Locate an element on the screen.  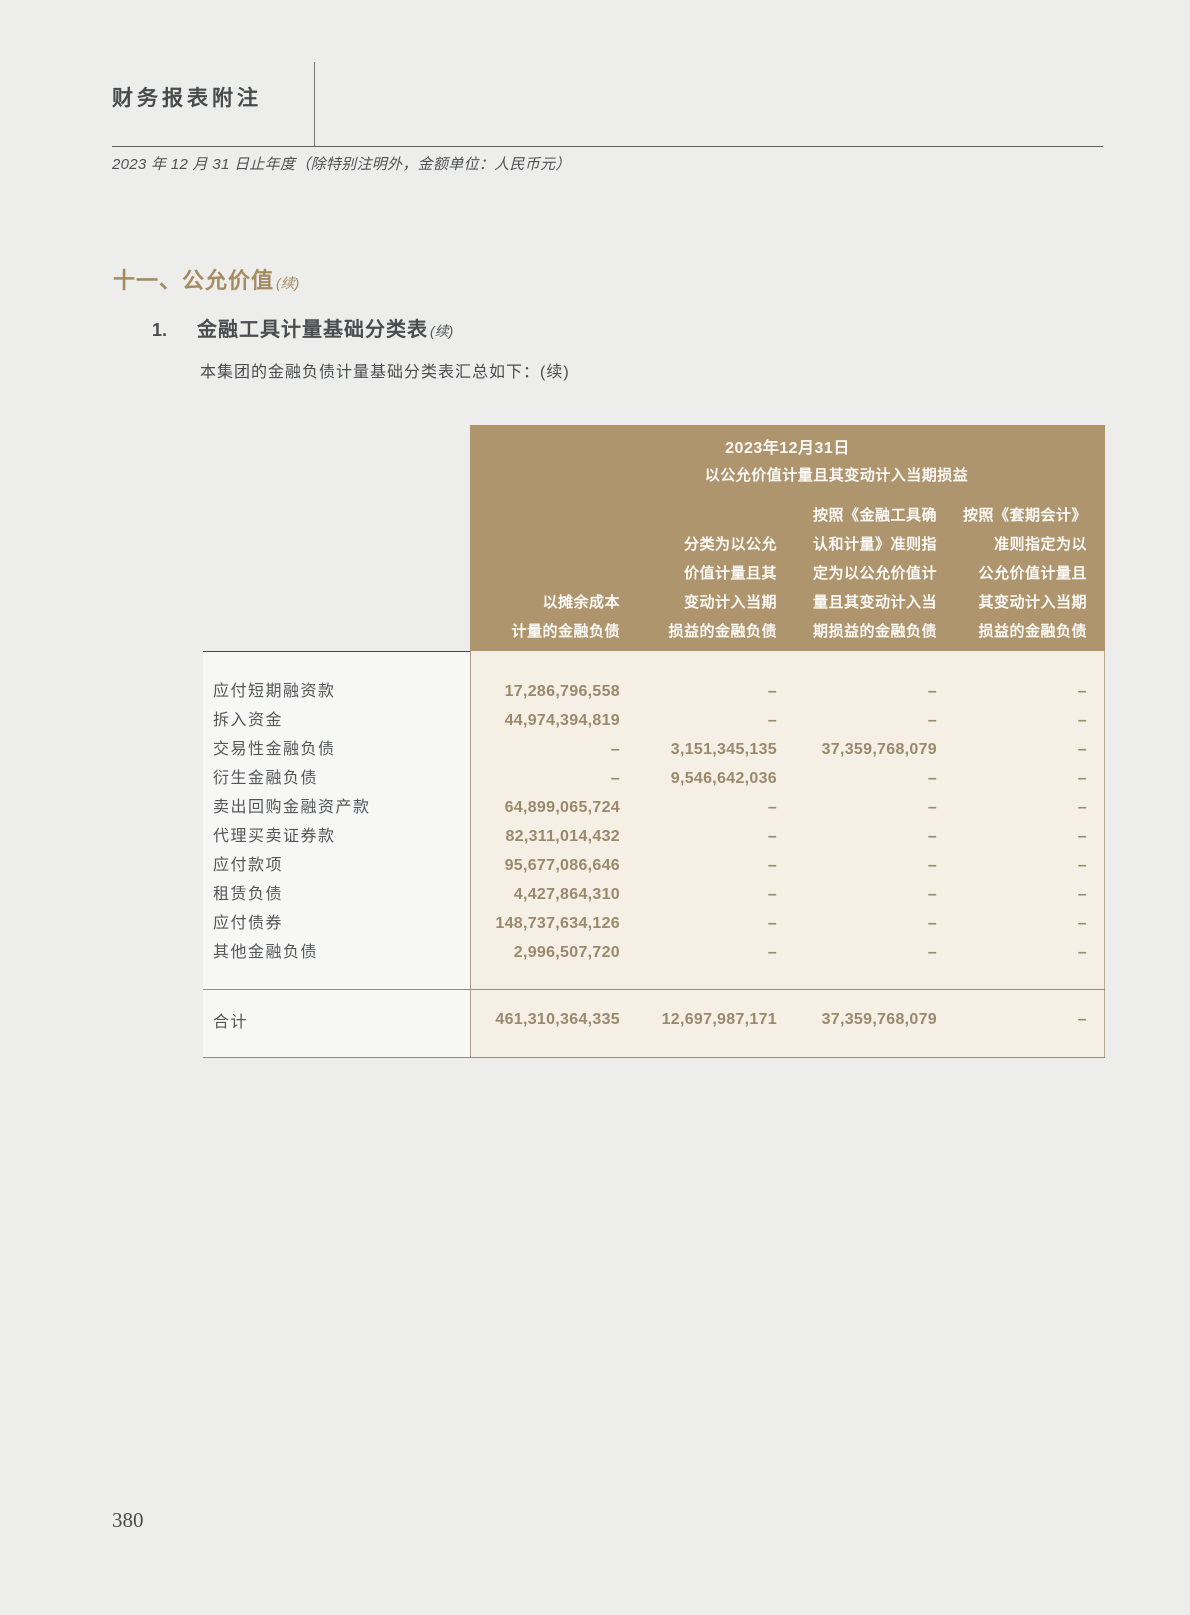
column-header-amortized-cost: 以摊余成本 计量的金融负债 is located at coordinates (545, 617).